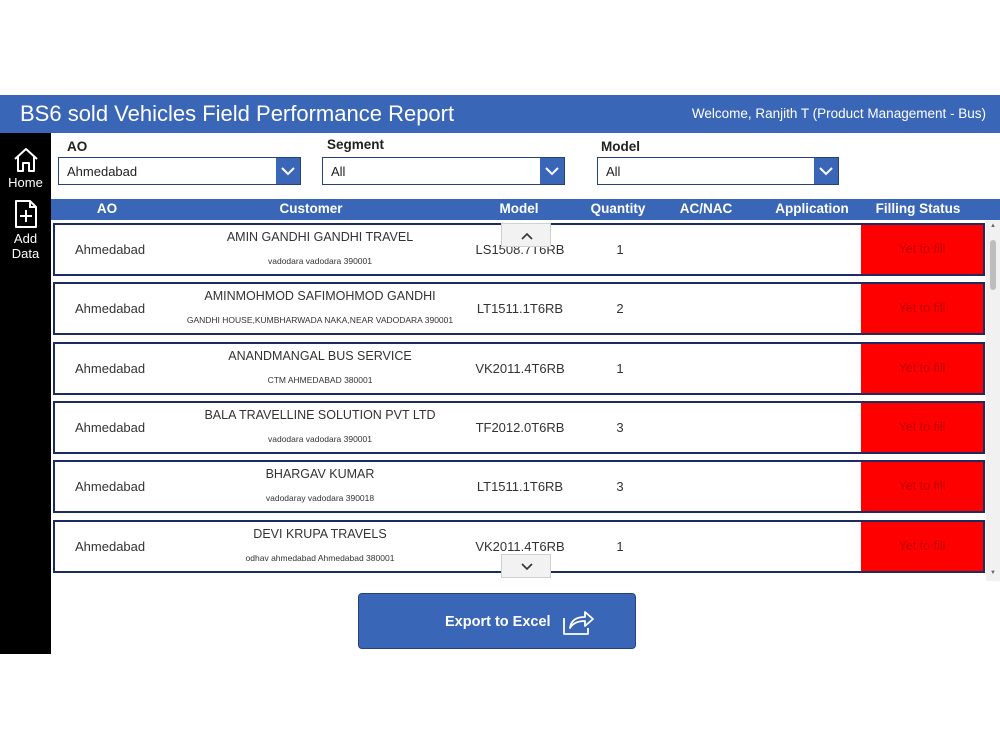 The image size is (1000, 750). What do you see at coordinates (519, 208) in the screenshot?
I see `column-header-model: Model` at bounding box center [519, 208].